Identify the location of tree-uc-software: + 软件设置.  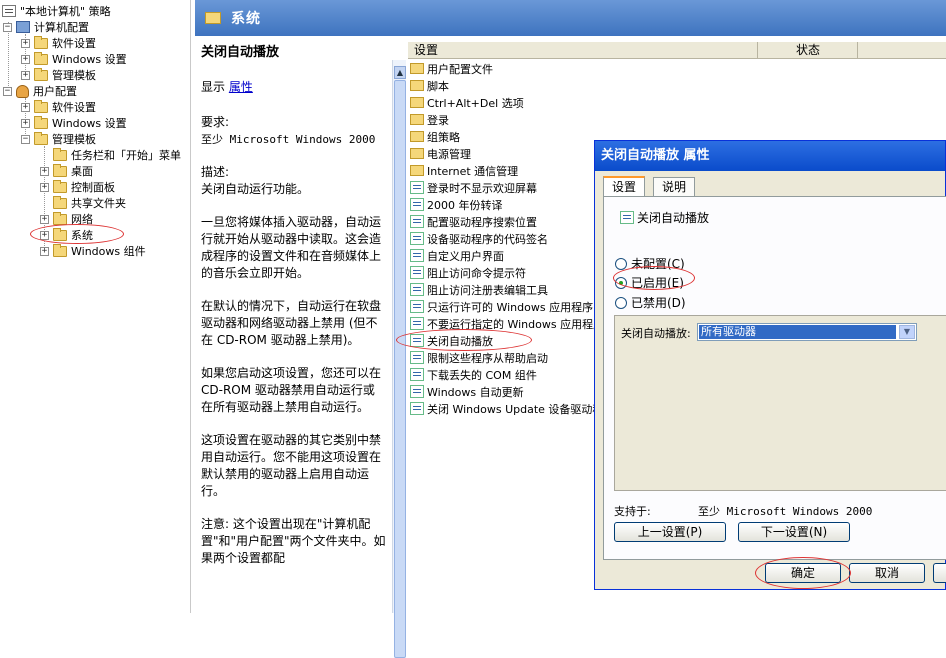
(58, 107).